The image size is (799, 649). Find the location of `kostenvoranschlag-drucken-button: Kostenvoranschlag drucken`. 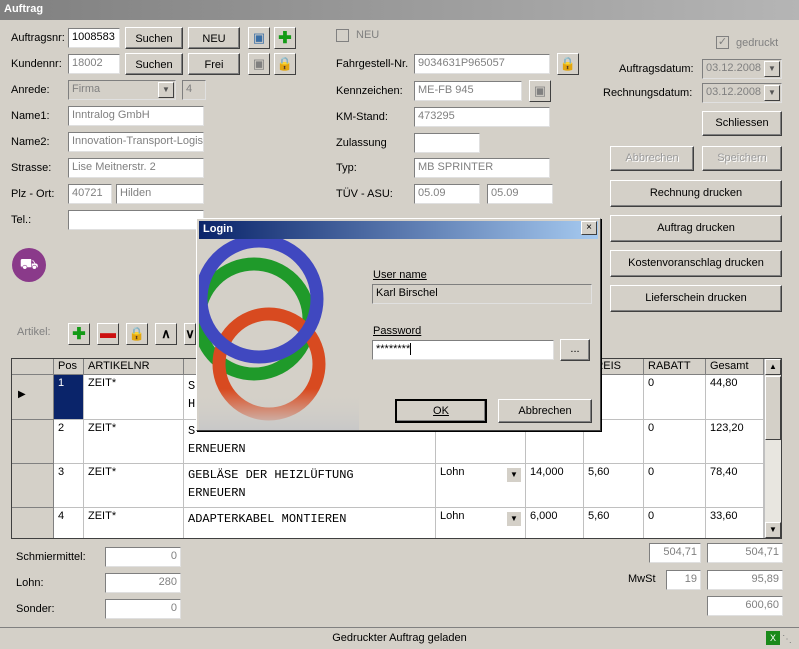

kostenvoranschlag-drucken-button: Kostenvoranschlag drucken is located at coordinates (696, 263).